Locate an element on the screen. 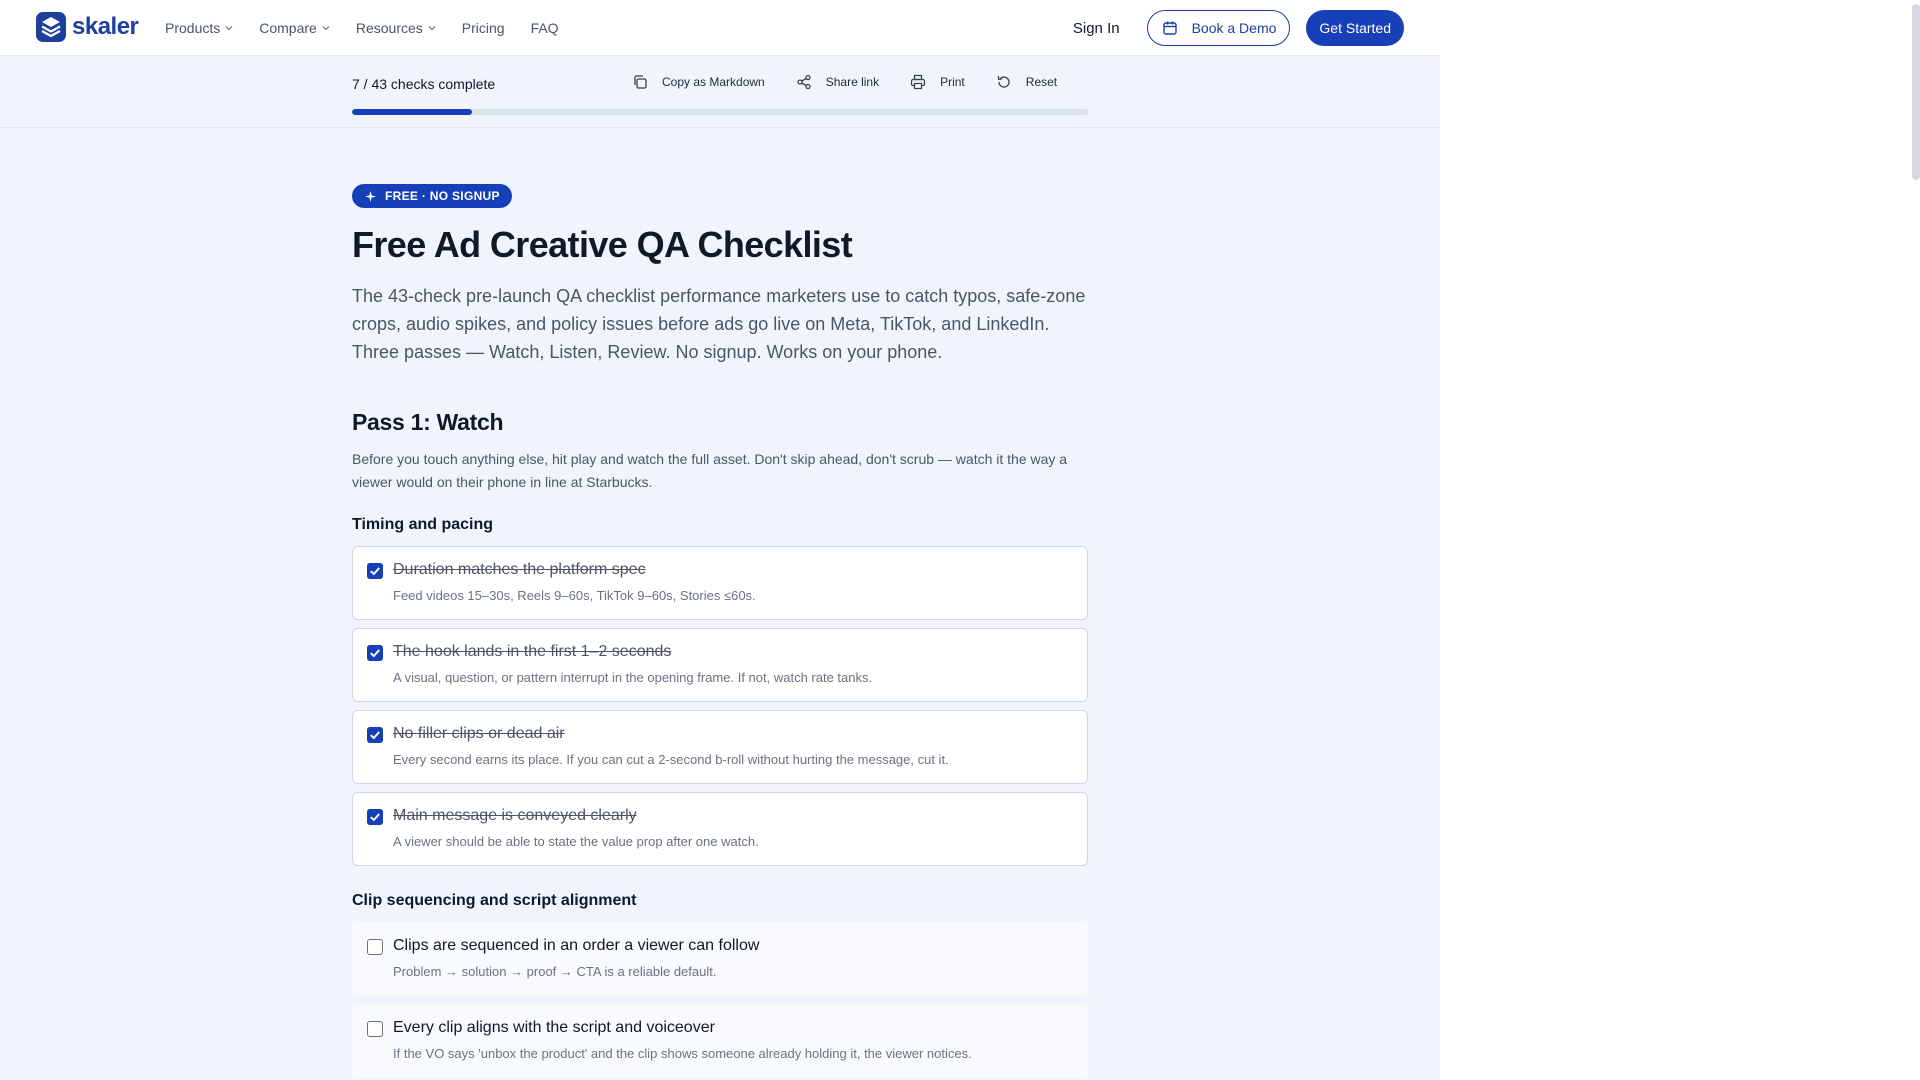  copy-markdown-button: Copy as Markdown is located at coordinates (698, 82).